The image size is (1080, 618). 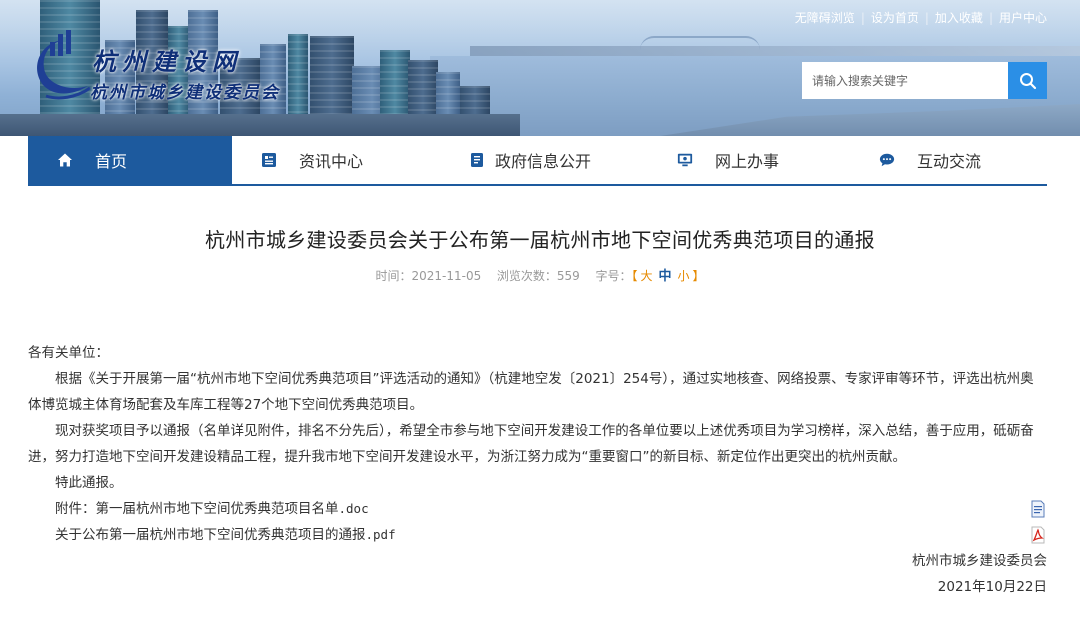 I want to click on search-box, so click(x=924, y=80).